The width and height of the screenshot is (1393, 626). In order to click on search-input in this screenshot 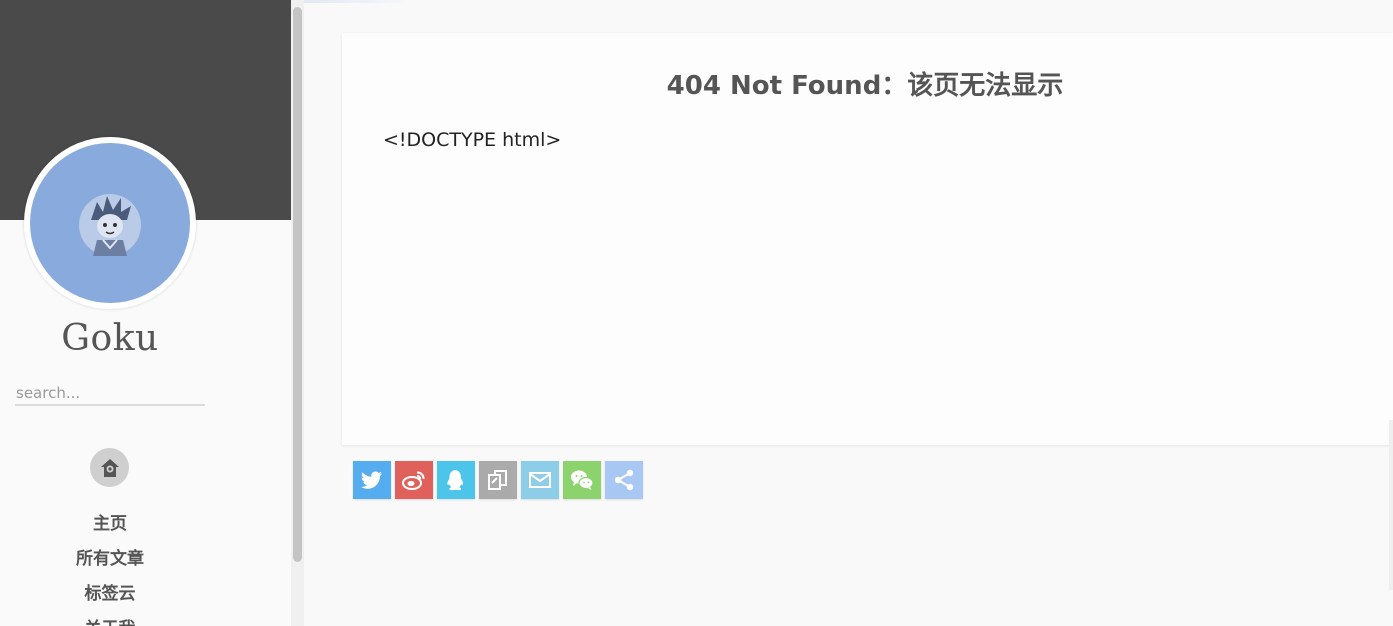, I will do `click(110, 393)`.